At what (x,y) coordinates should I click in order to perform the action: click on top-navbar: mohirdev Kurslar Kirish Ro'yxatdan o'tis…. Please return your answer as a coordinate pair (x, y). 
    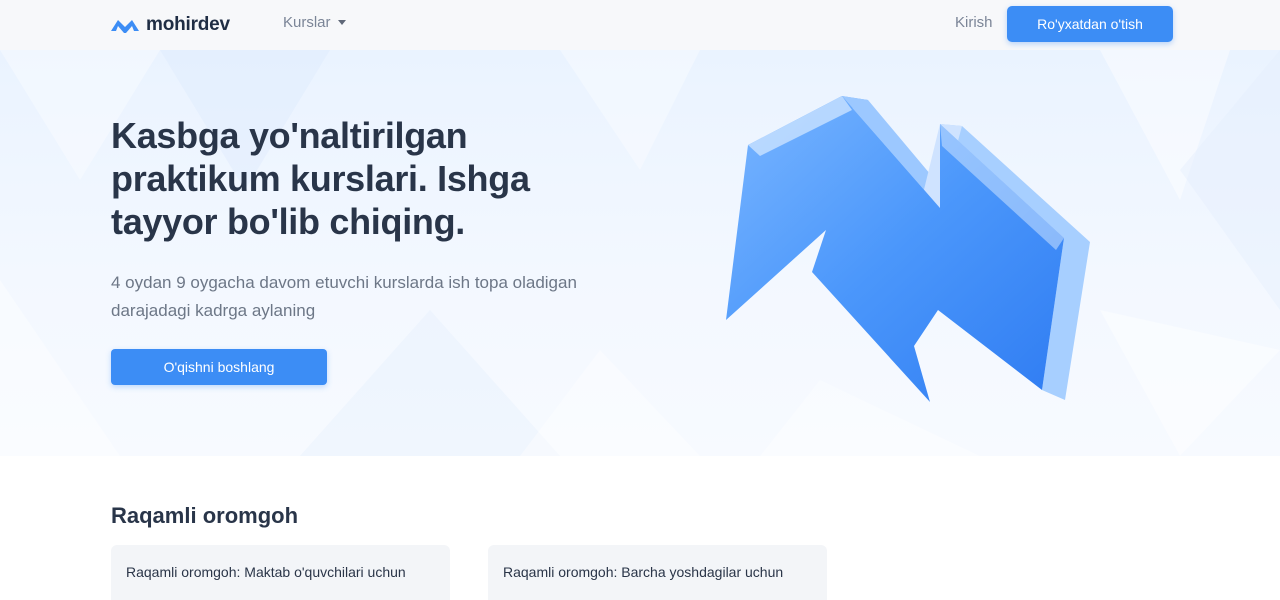
    Looking at the image, I should click on (640, 25).